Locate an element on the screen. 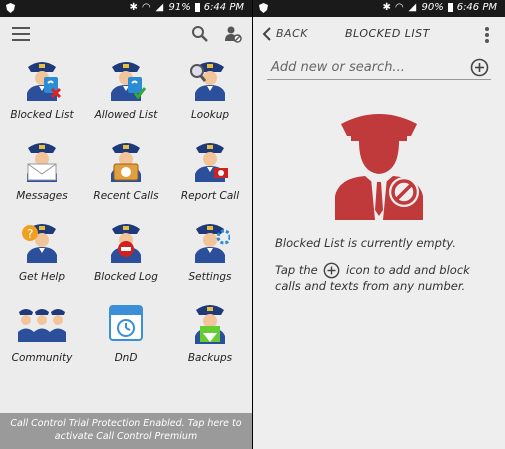  officer-phone-allowed-icon is located at coordinates (128, 81).